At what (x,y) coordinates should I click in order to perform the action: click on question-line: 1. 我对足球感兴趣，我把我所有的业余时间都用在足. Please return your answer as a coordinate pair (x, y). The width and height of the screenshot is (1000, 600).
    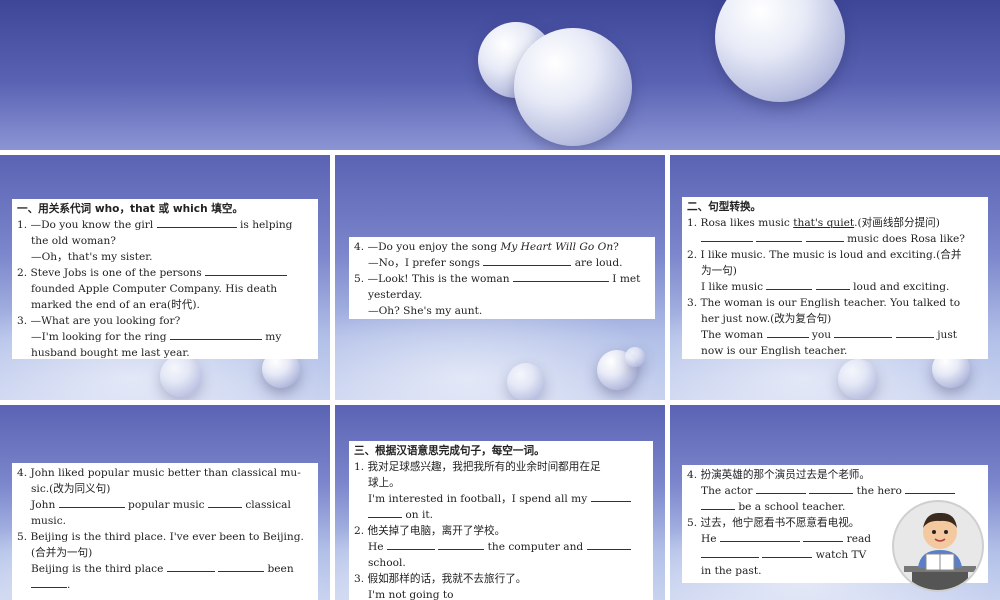
    Looking at the image, I should click on (477, 467).